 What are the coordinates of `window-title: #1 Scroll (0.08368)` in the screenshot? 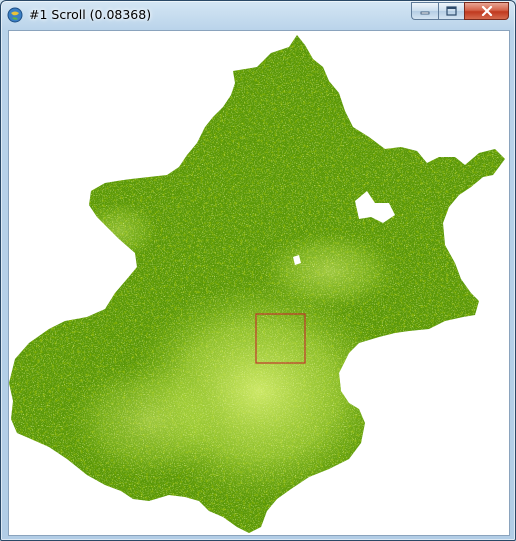 It's located at (90, 14).